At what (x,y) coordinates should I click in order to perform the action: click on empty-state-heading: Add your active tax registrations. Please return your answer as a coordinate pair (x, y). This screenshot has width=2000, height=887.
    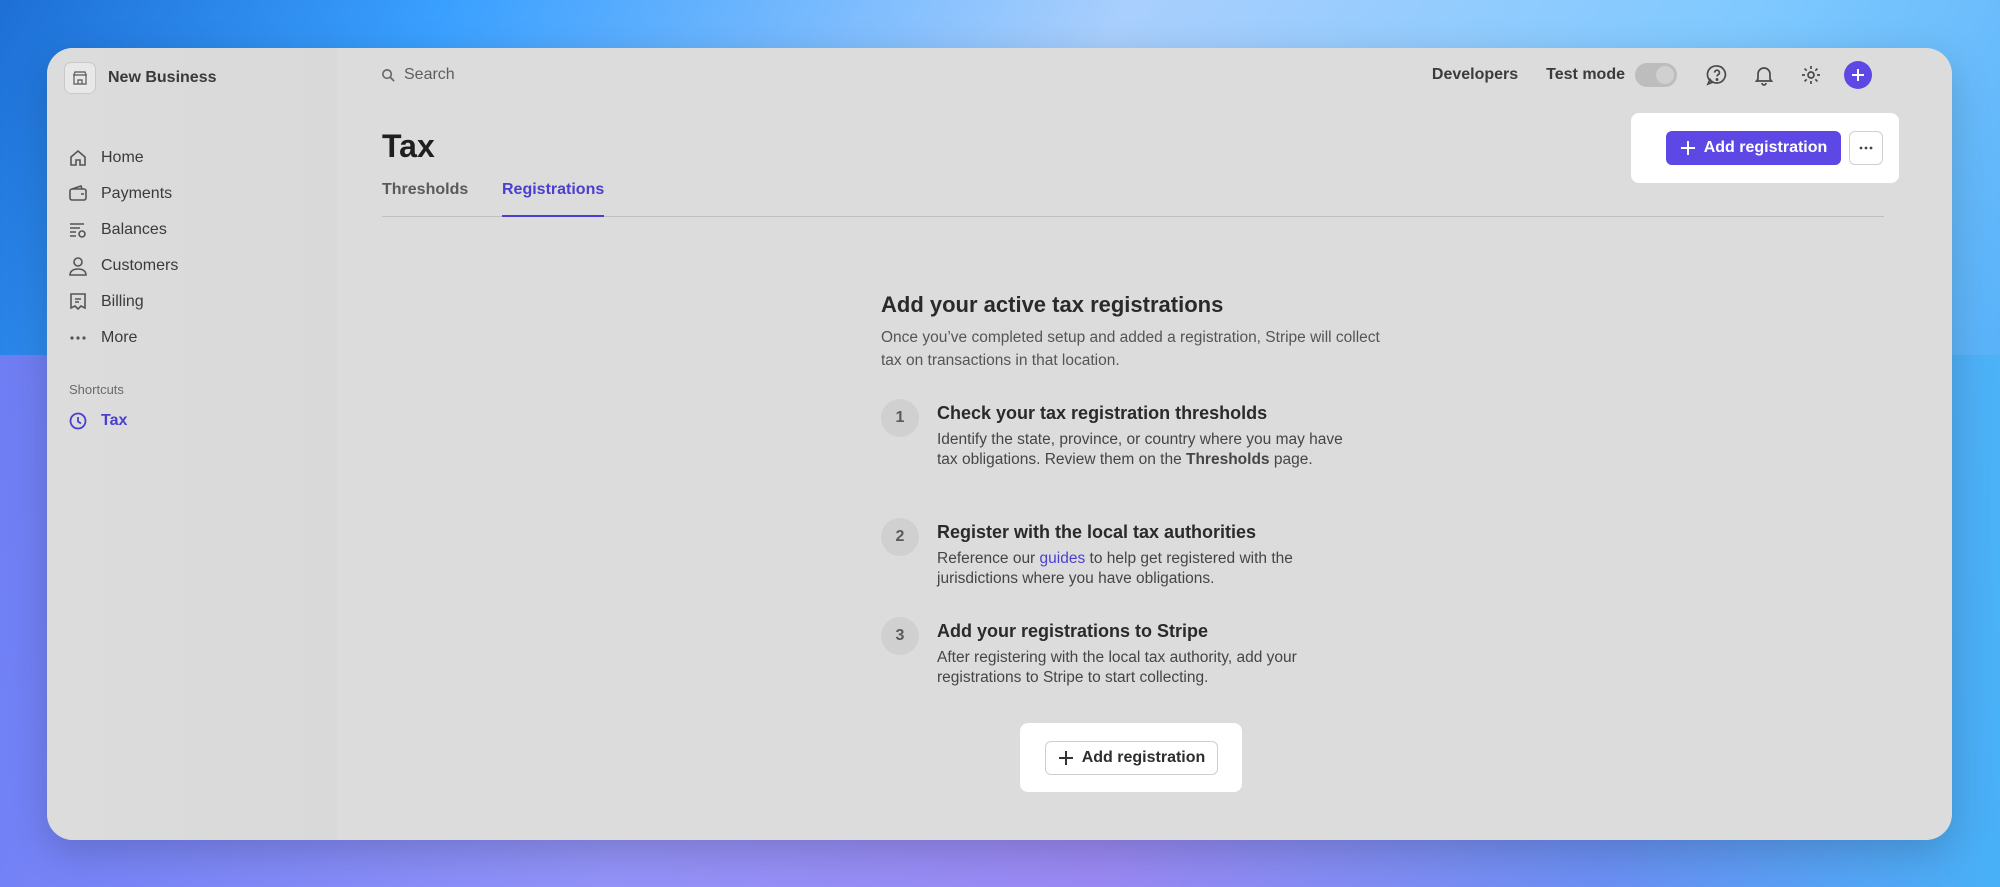
    Looking at the image, I should click on (1052, 304).